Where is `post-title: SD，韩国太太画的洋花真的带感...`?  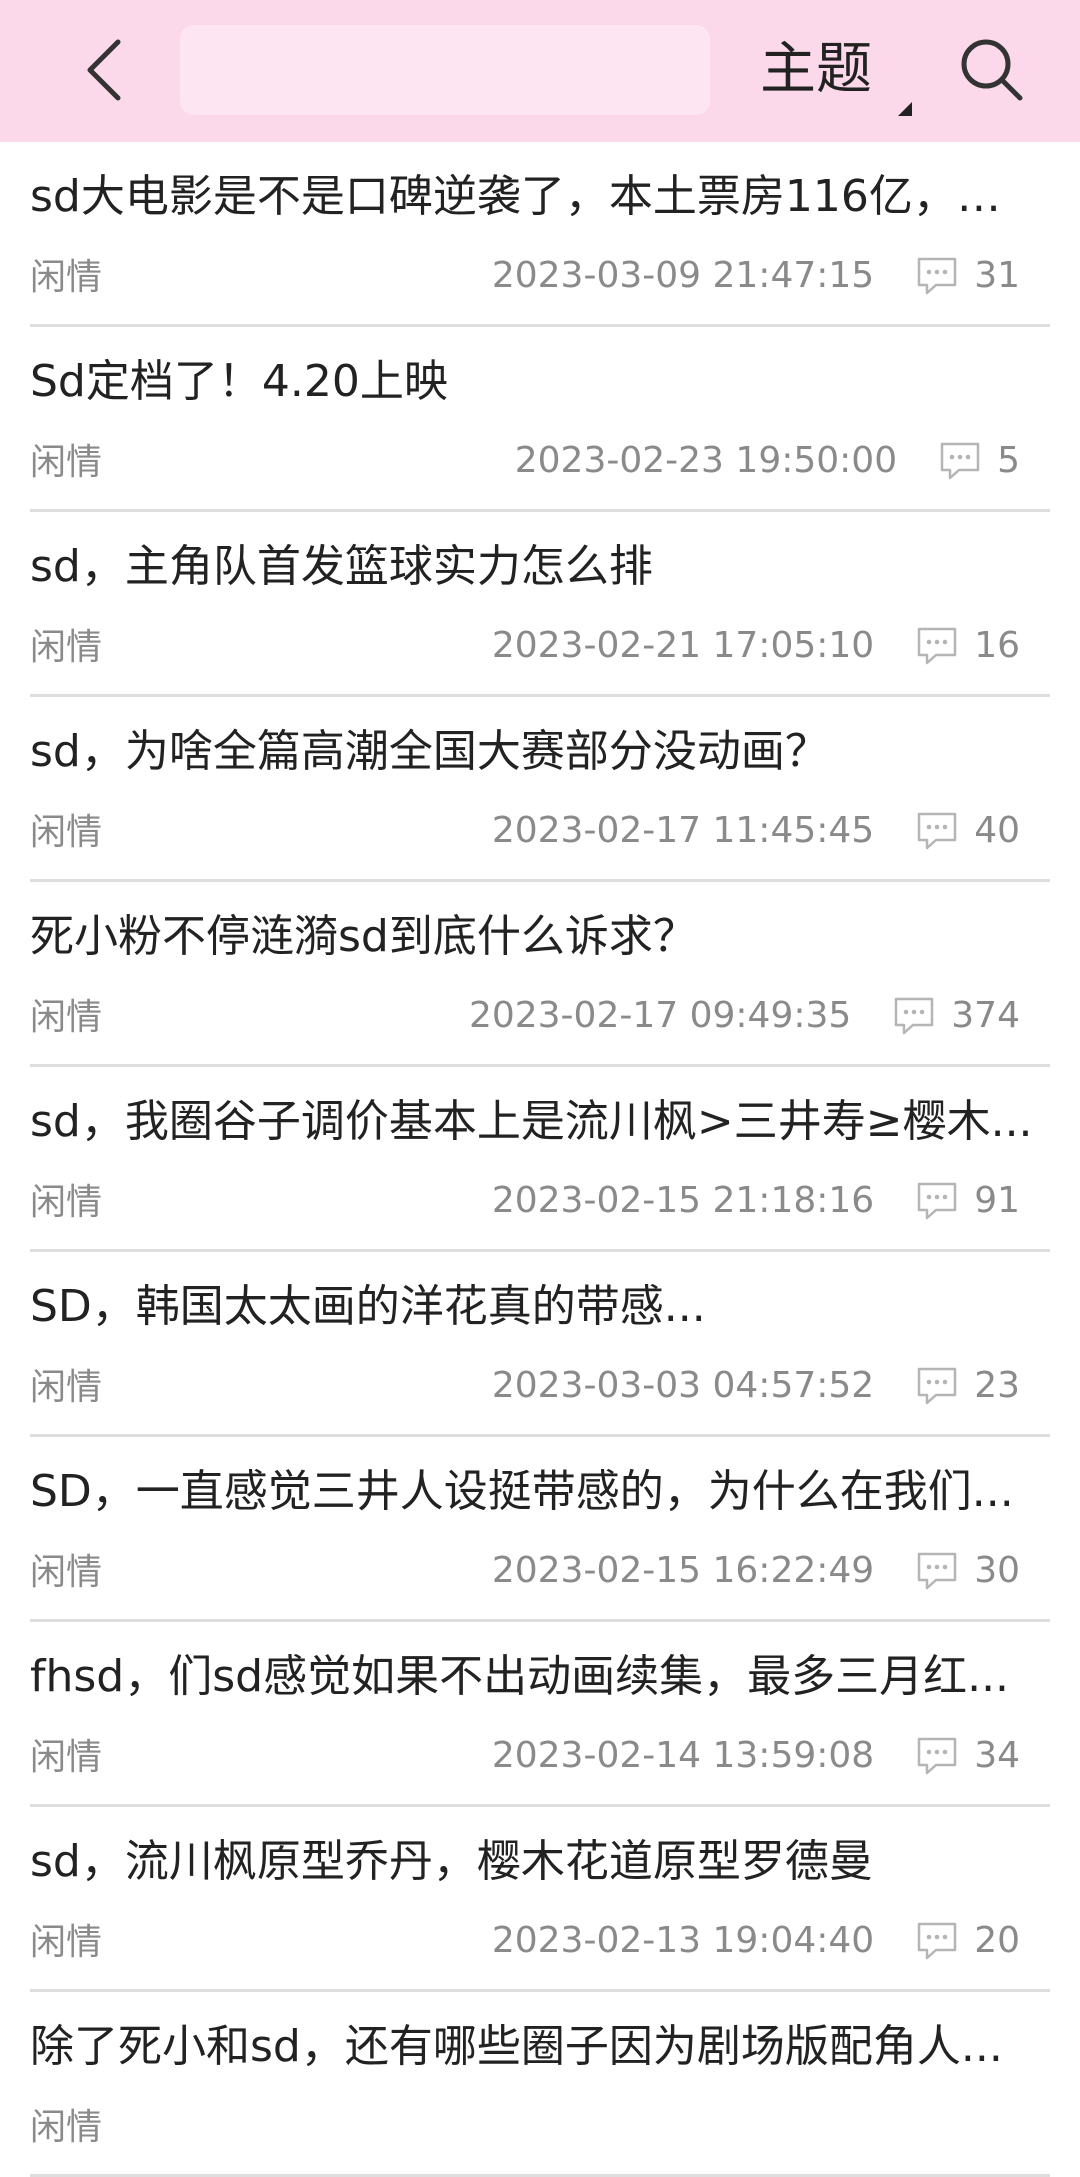
post-title: SD，韩国太太画的洋花真的带感... is located at coordinates (368, 1306).